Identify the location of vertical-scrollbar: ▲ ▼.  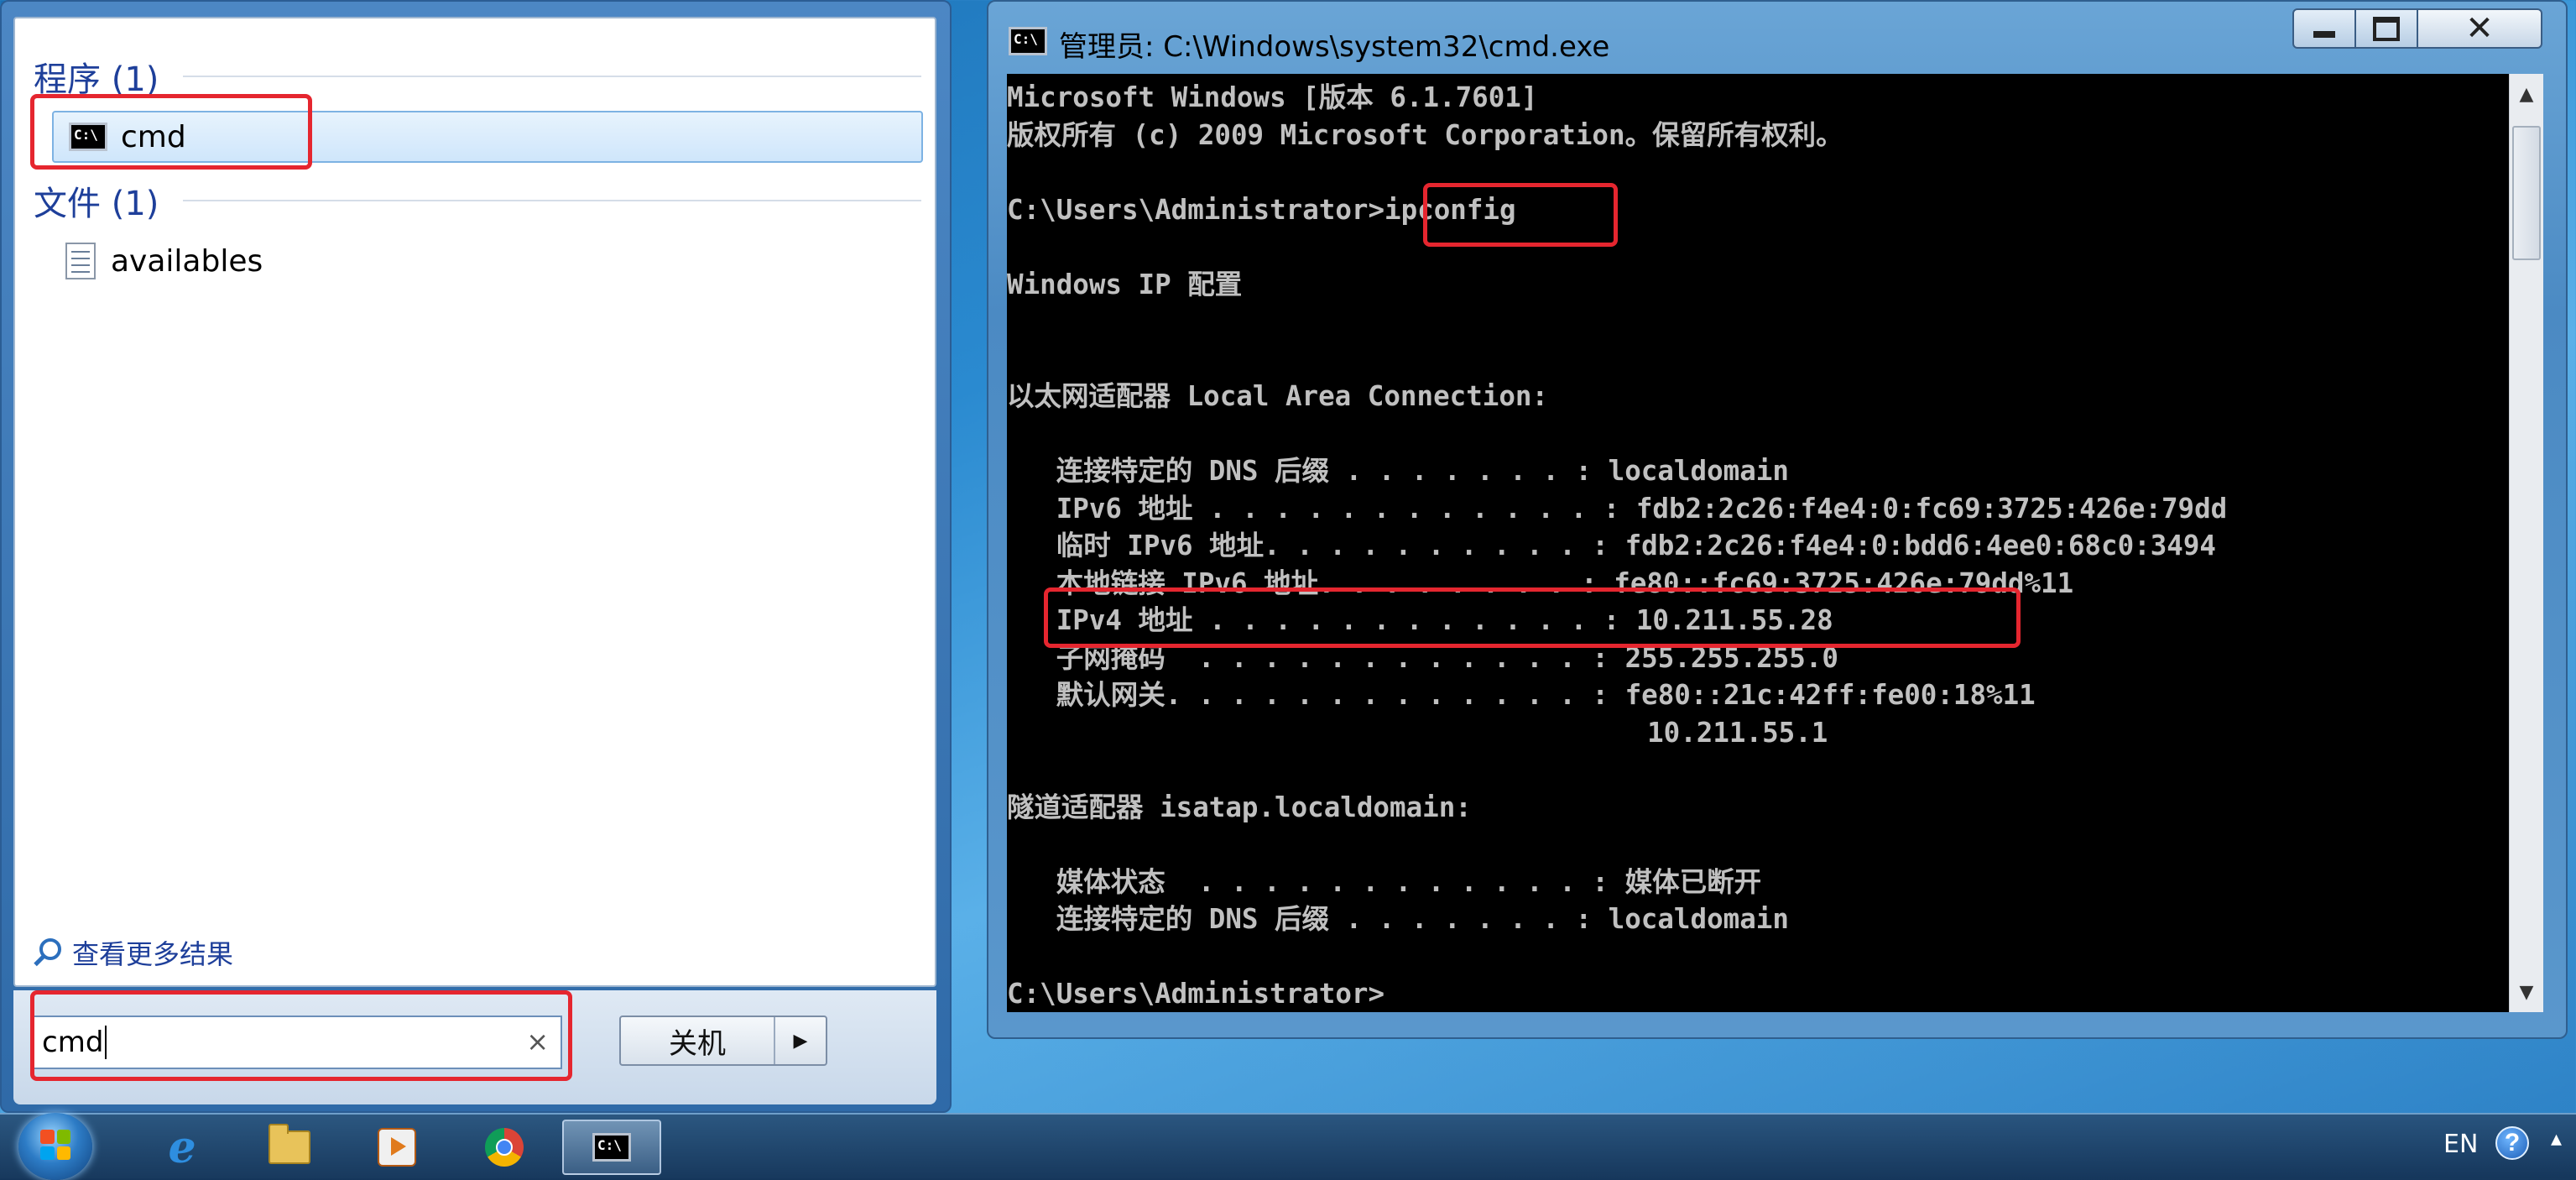
(2526, 543).